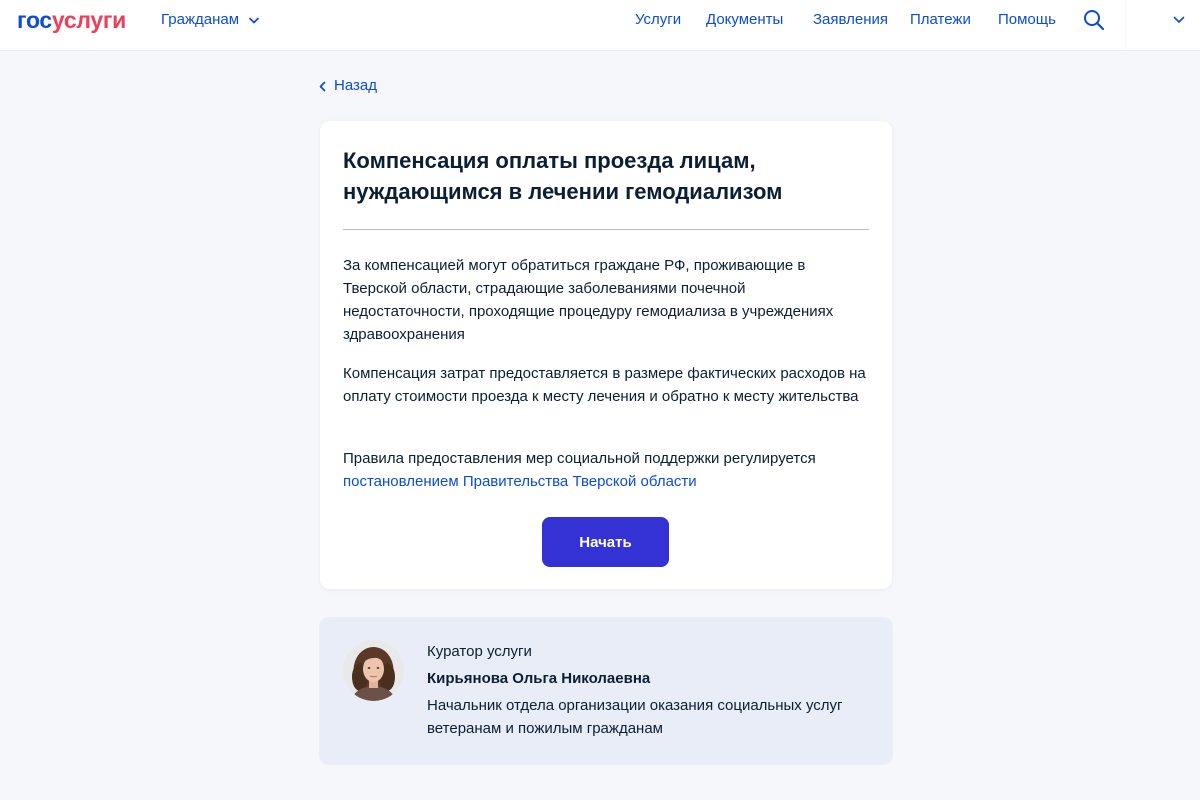 This screenshot has height=800, width=1200. I want to click on search-icon, so click(1094, 20).